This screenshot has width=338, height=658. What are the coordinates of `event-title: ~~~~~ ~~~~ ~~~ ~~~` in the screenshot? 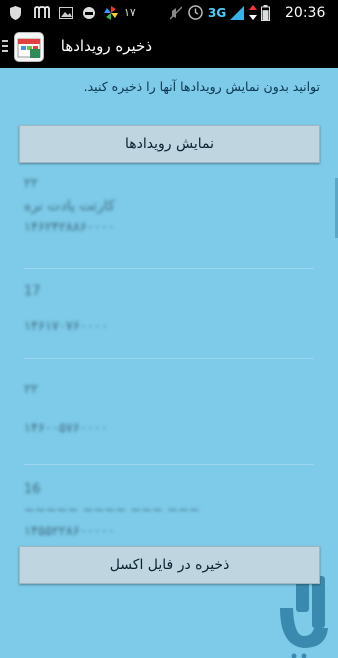 It's located at (169, 510).